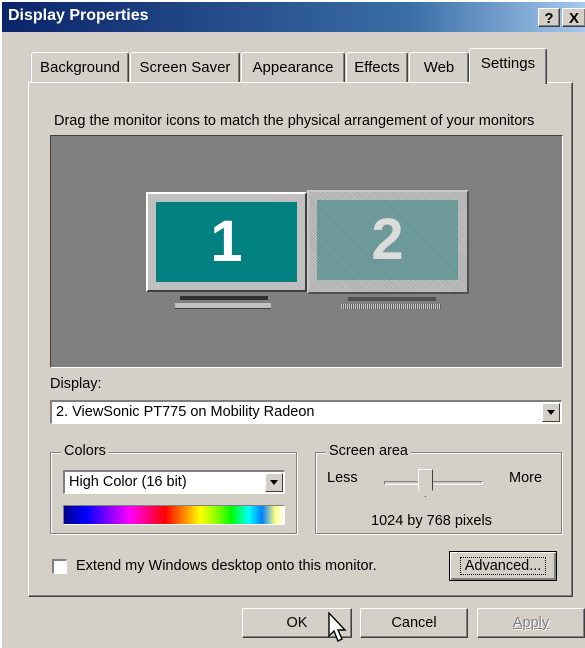 The image size is (585, 648). I want to click on monitor-2-screen: 2, so click(387, 240).